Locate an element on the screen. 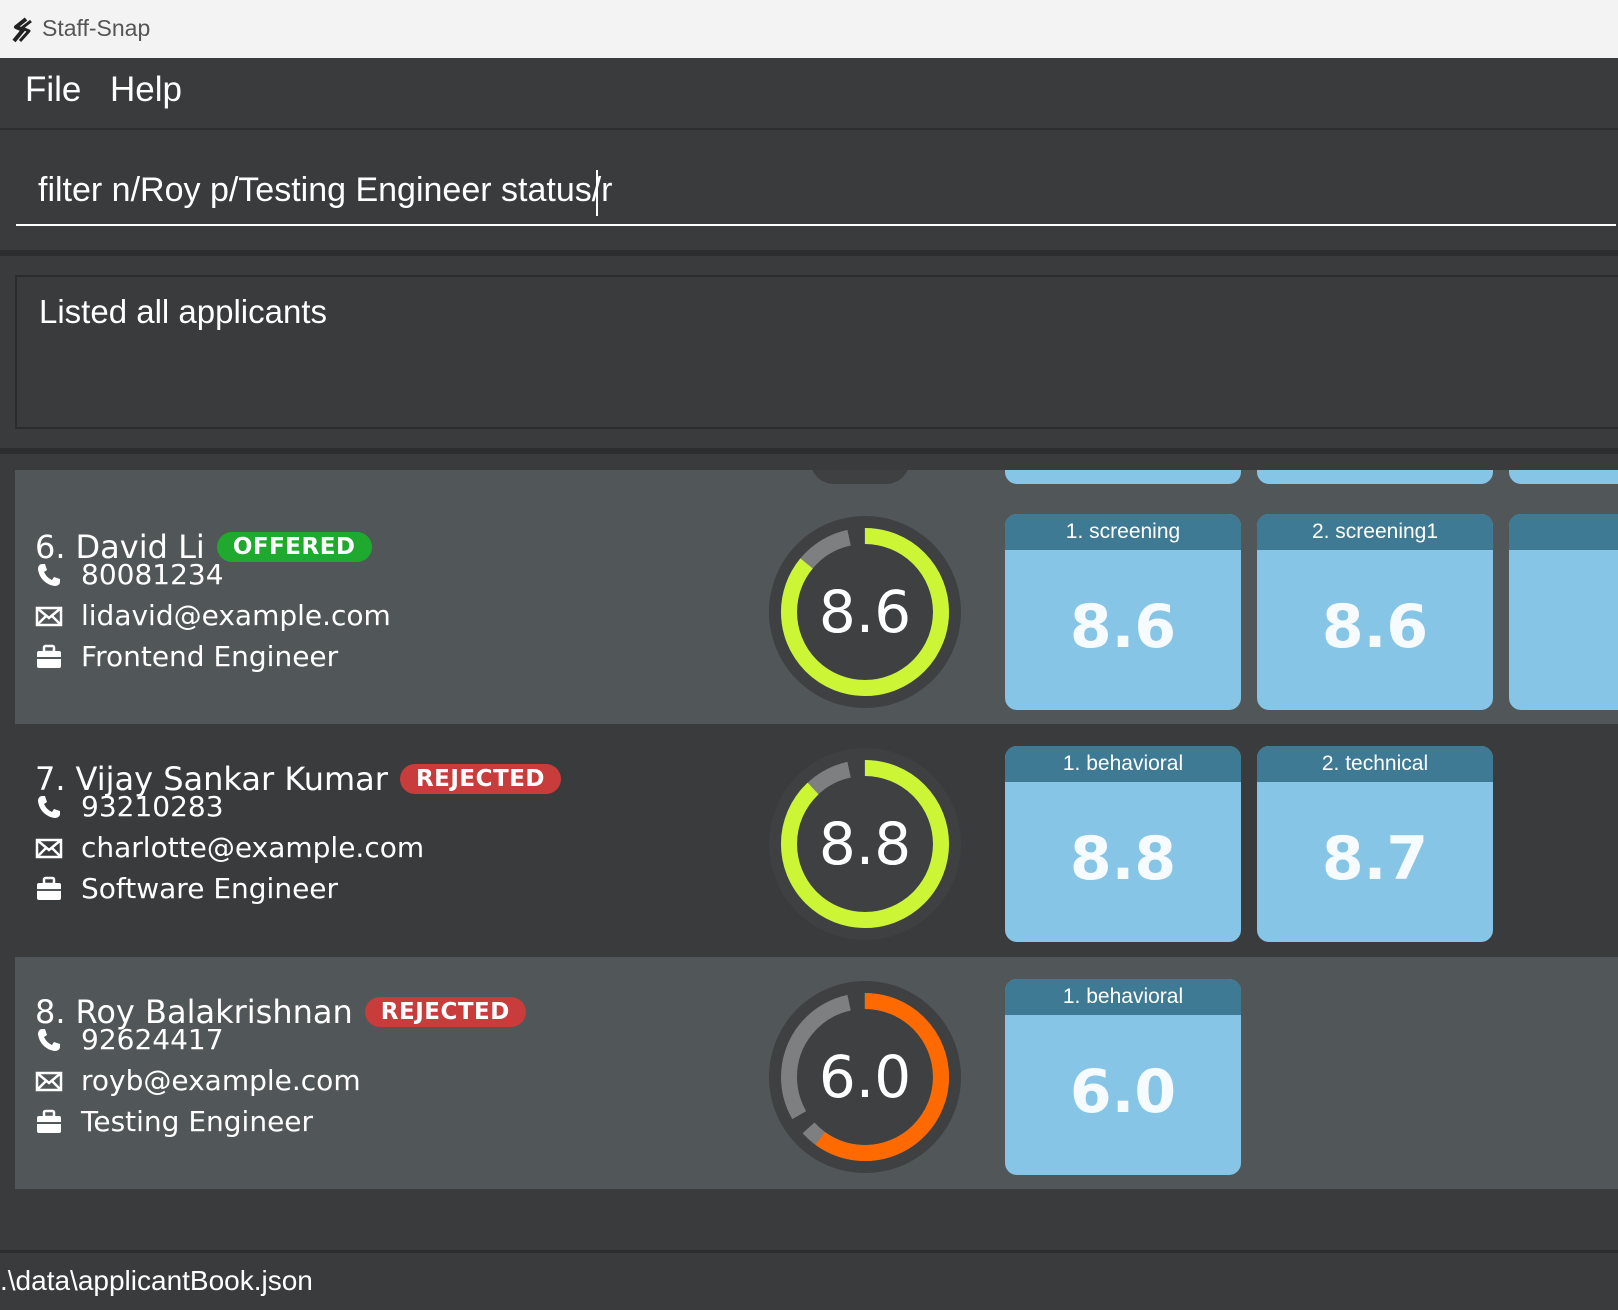 The image size is (1618, 1310). applicant-phone-row: 80081234 is located at coordinates (129, 574).